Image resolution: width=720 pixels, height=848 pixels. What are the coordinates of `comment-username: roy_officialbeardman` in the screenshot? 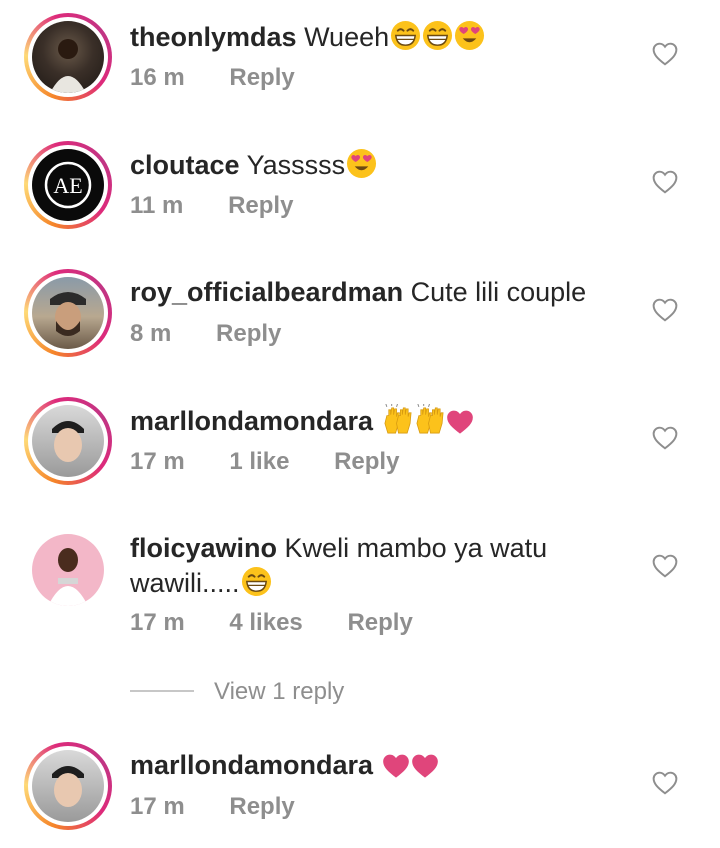 It's located at (266, 292).